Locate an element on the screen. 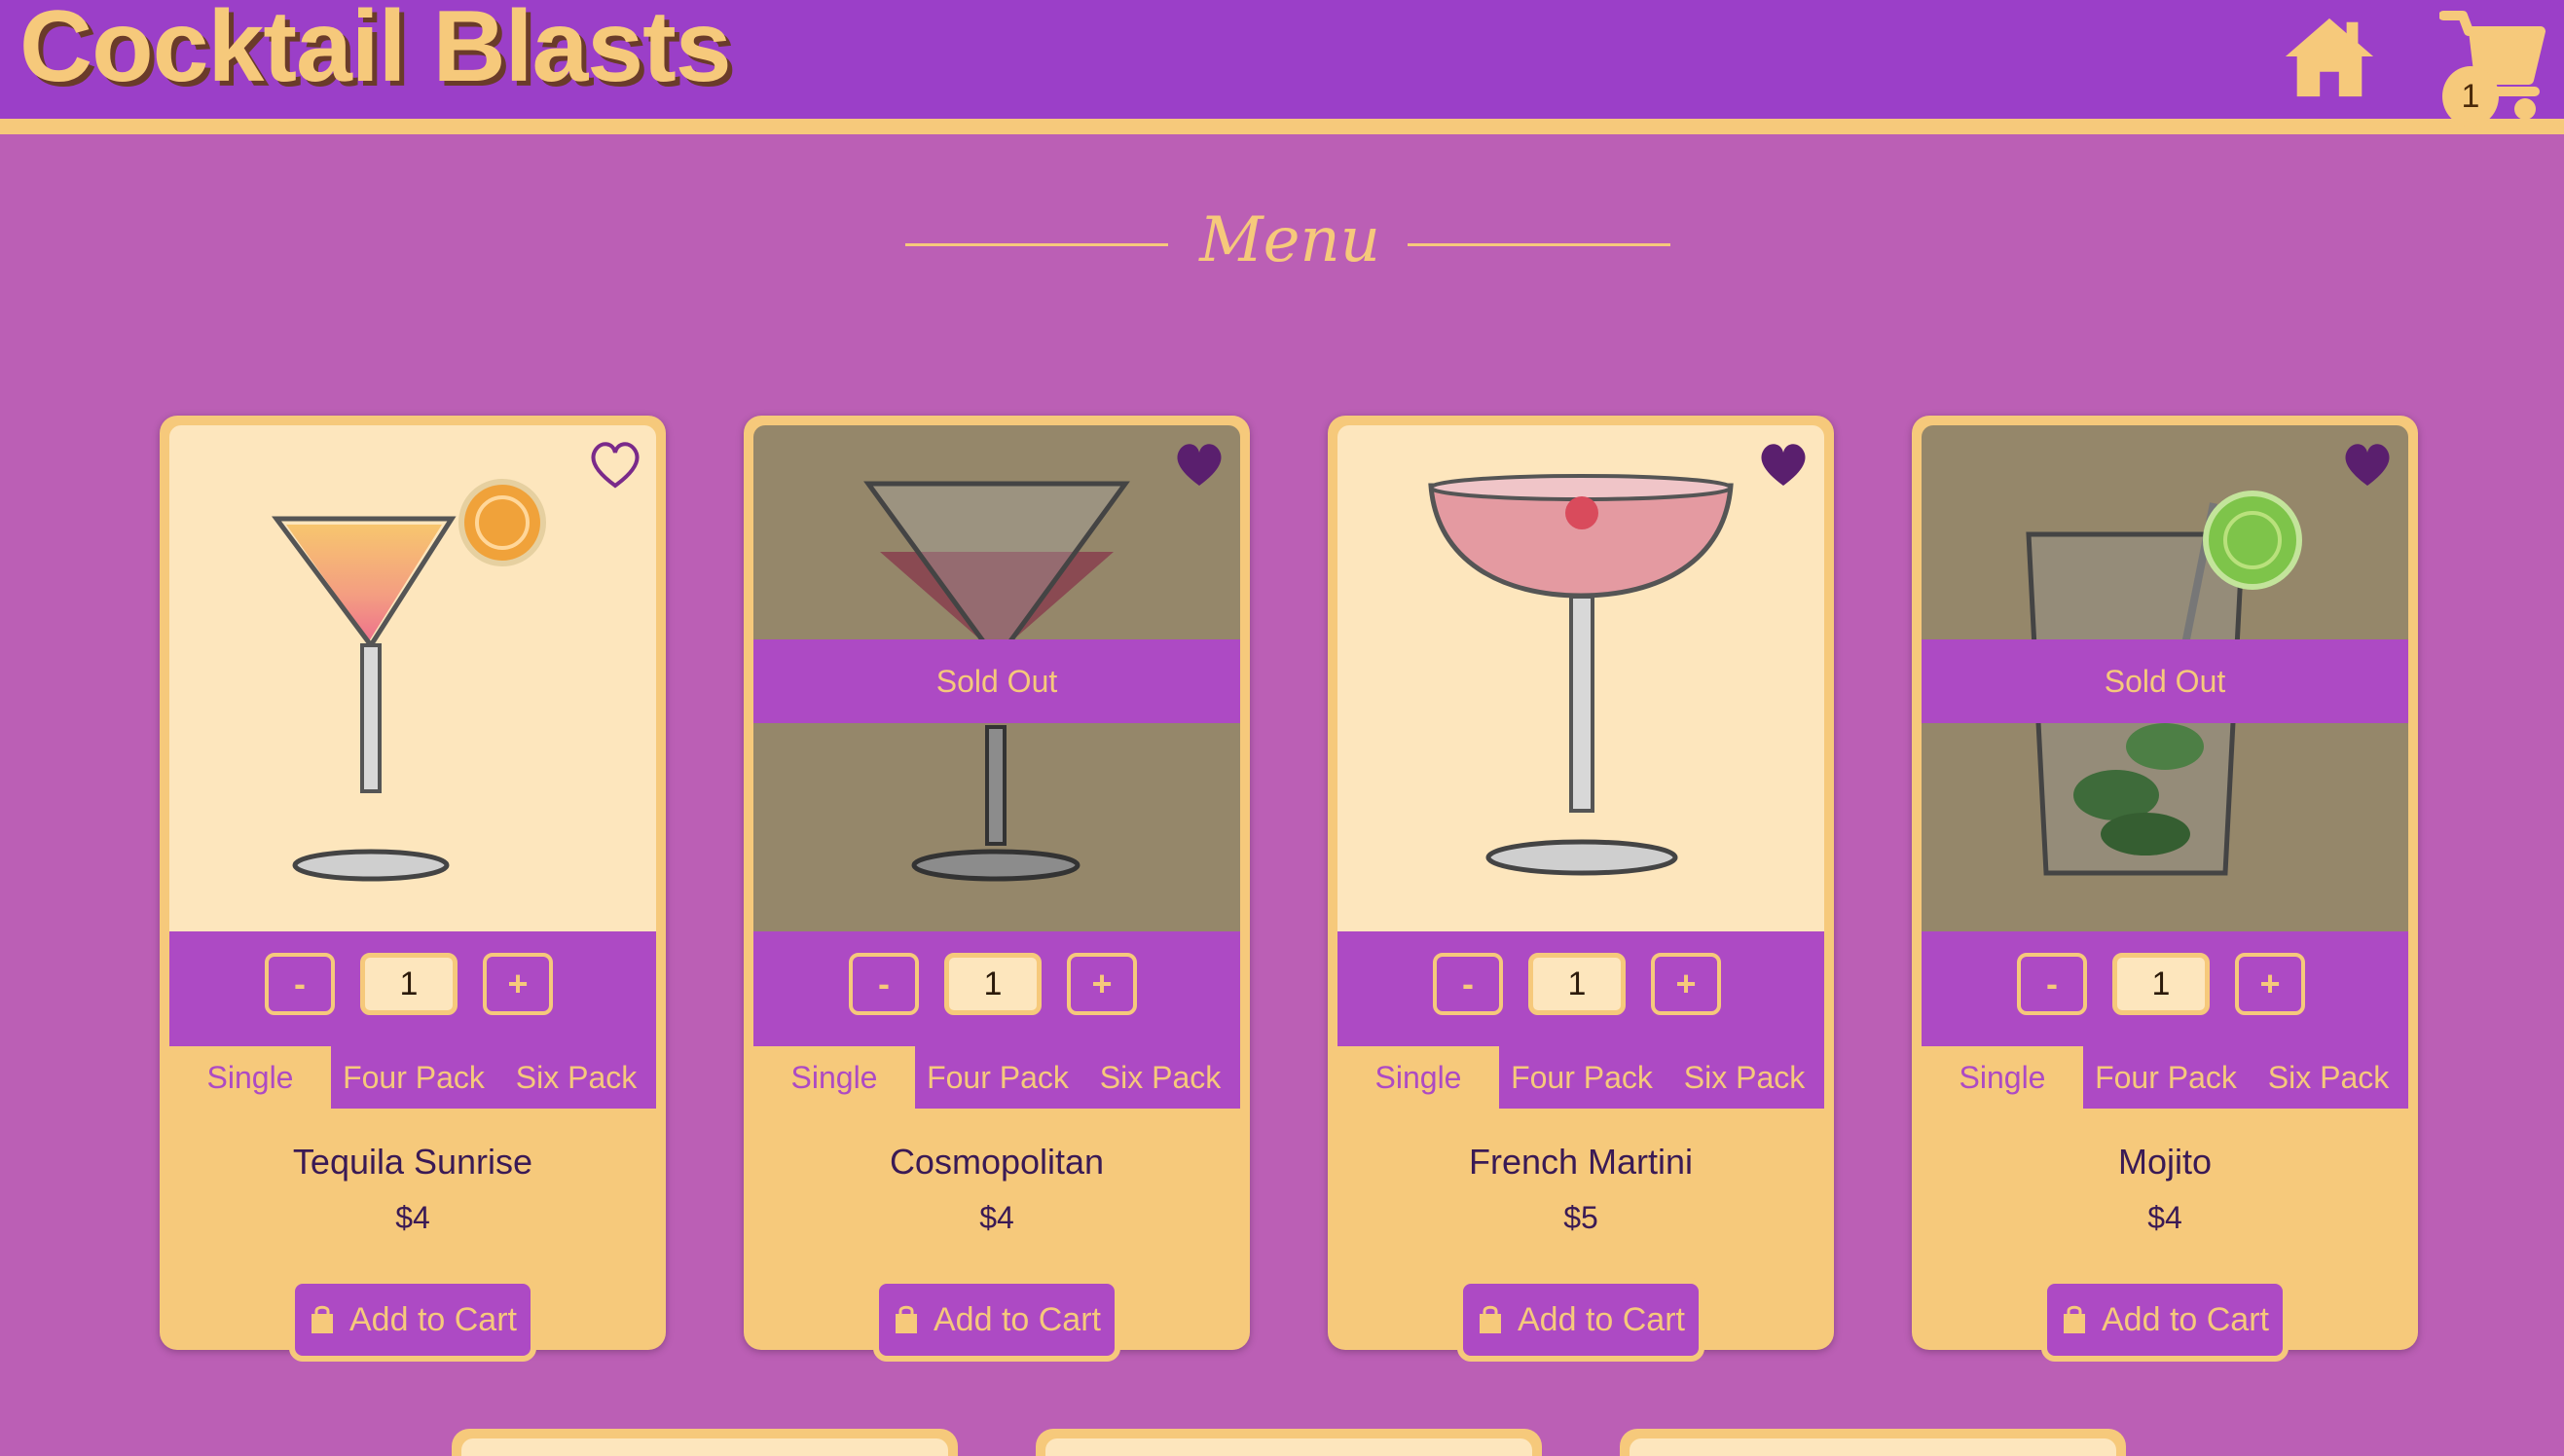 Image resolution: width=2564 pixels, height=1456 pixels. menu-divider-right is located at coordinates (1539, 244).